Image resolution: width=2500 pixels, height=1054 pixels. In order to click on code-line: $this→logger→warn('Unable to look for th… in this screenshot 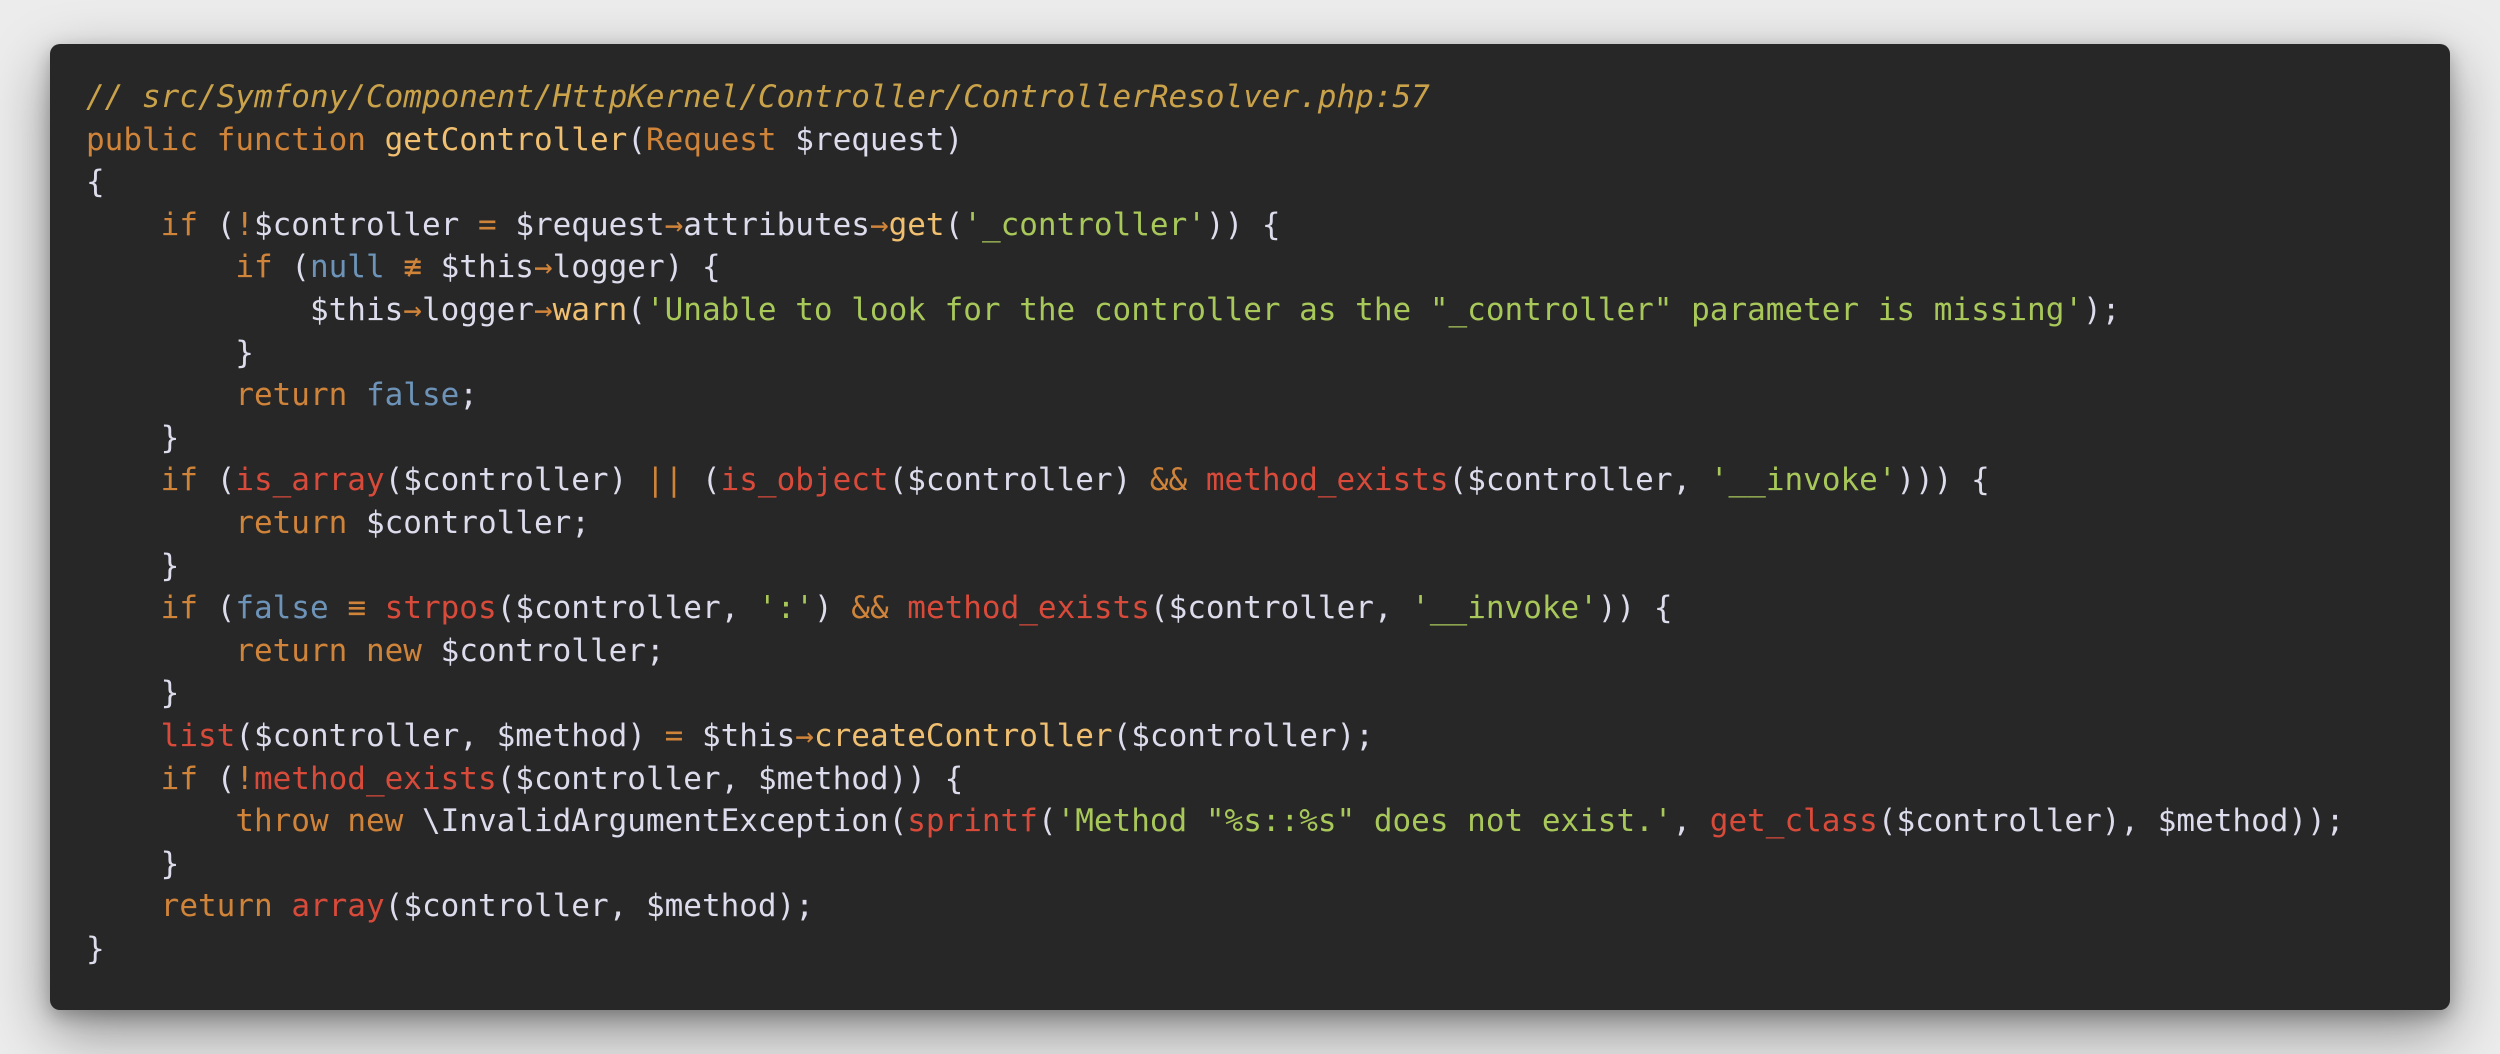, I will do `click(1215, 310)`.